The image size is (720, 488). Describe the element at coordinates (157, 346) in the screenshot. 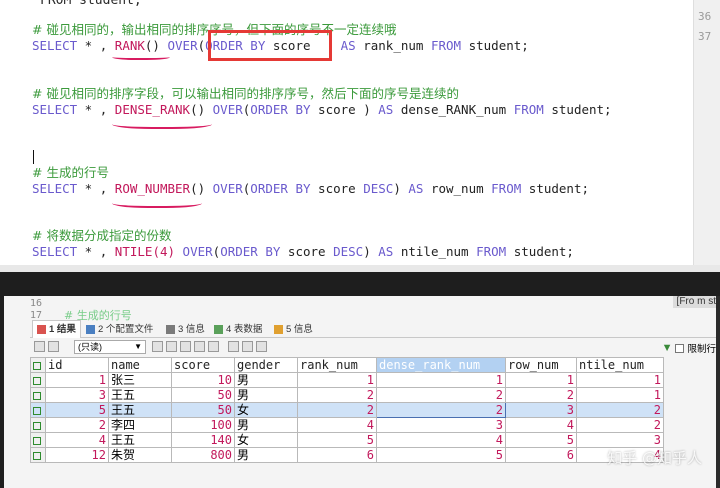

I see `export-icon` at that location.